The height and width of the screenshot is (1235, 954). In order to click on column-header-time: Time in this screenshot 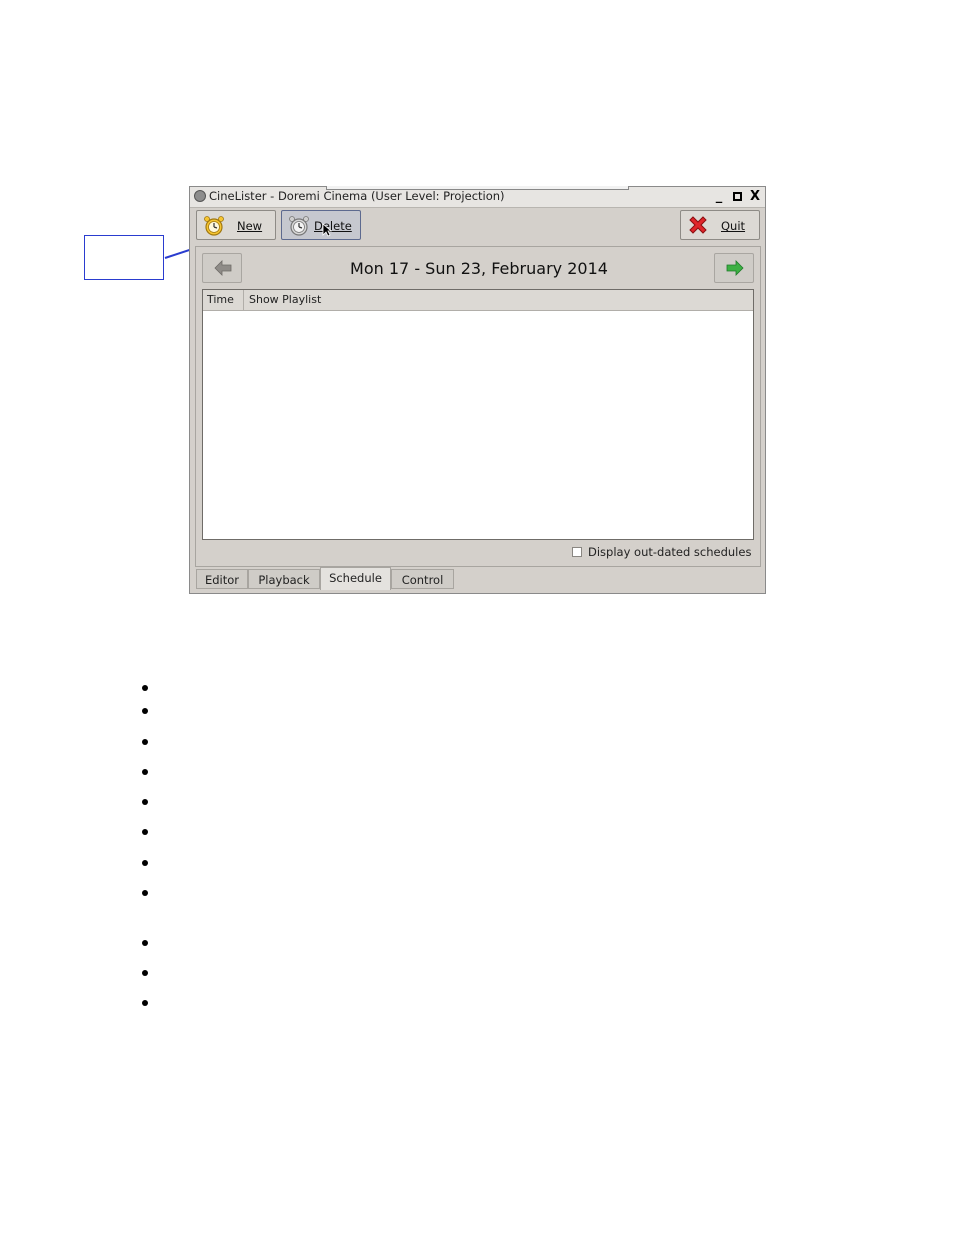, I will do `click(223, 300)`.